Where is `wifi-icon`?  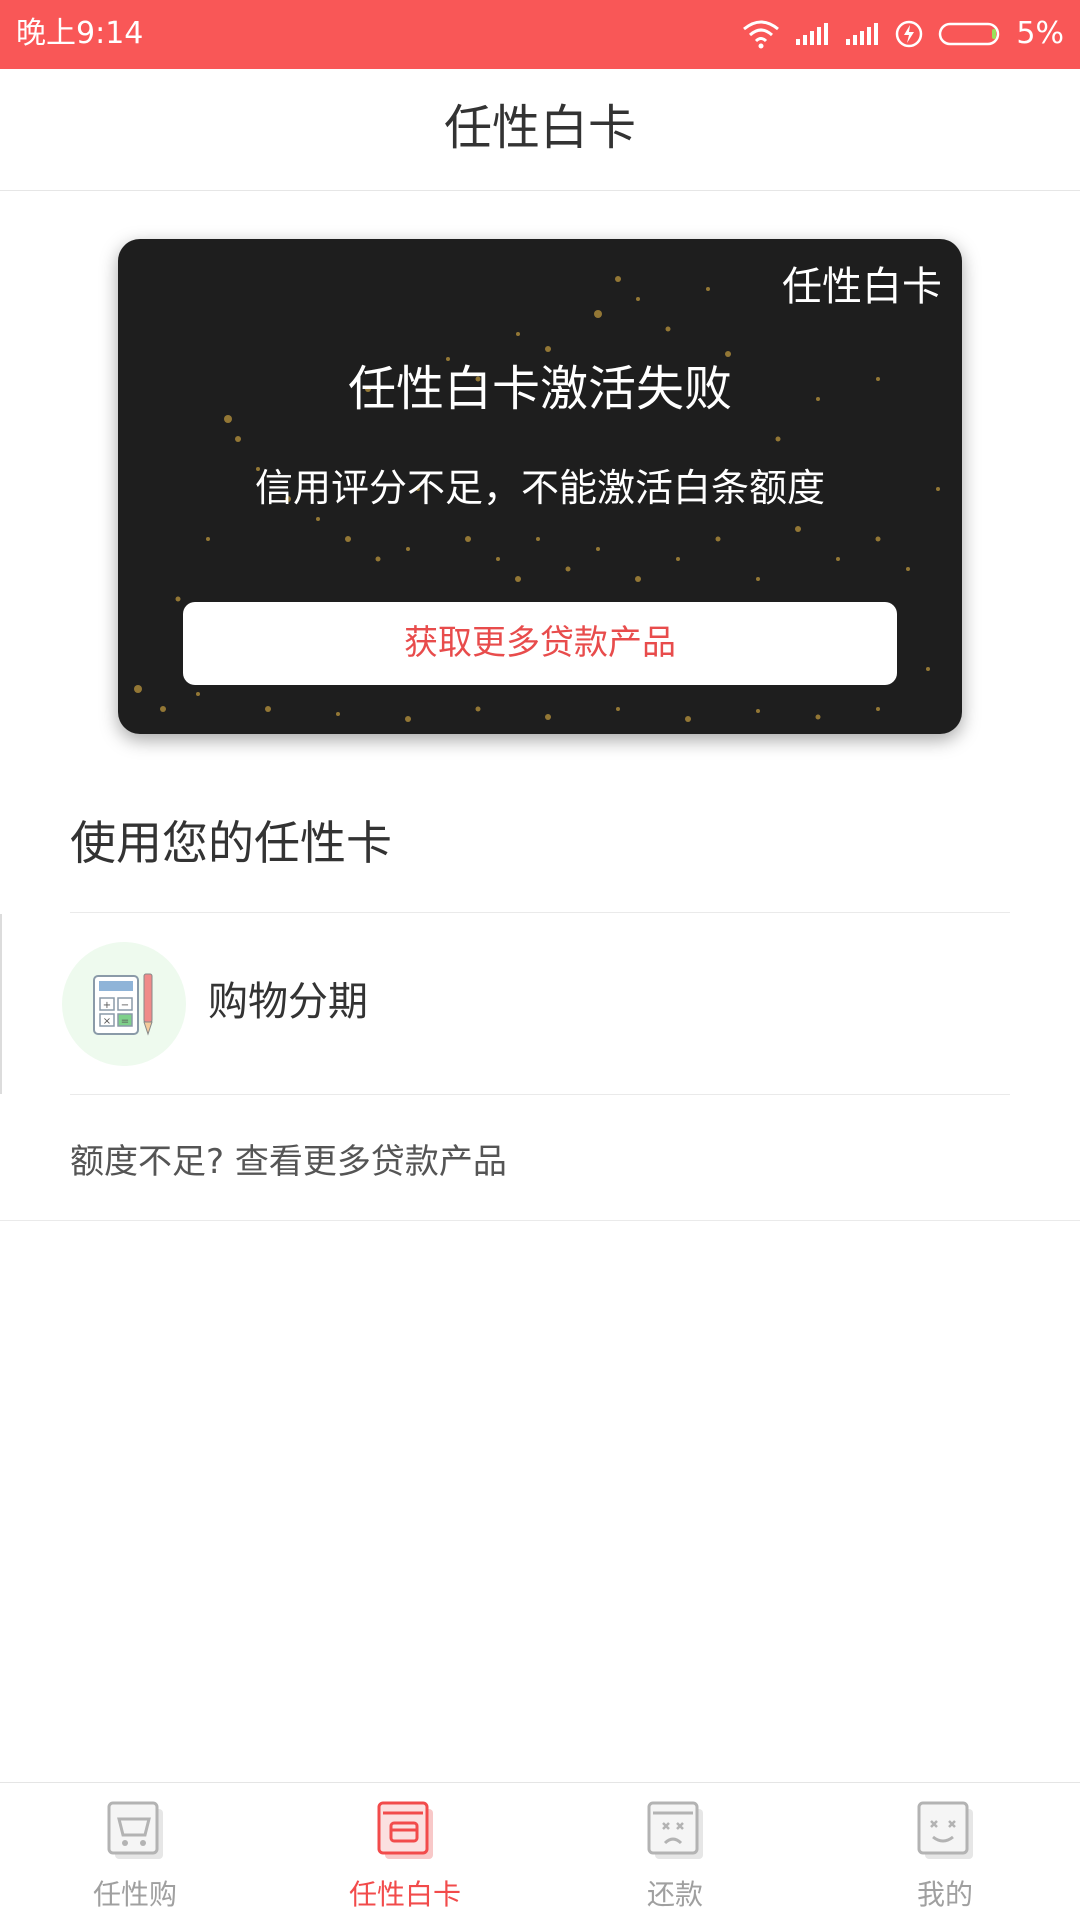
wifi-icon is located at coordinates (761, 34).